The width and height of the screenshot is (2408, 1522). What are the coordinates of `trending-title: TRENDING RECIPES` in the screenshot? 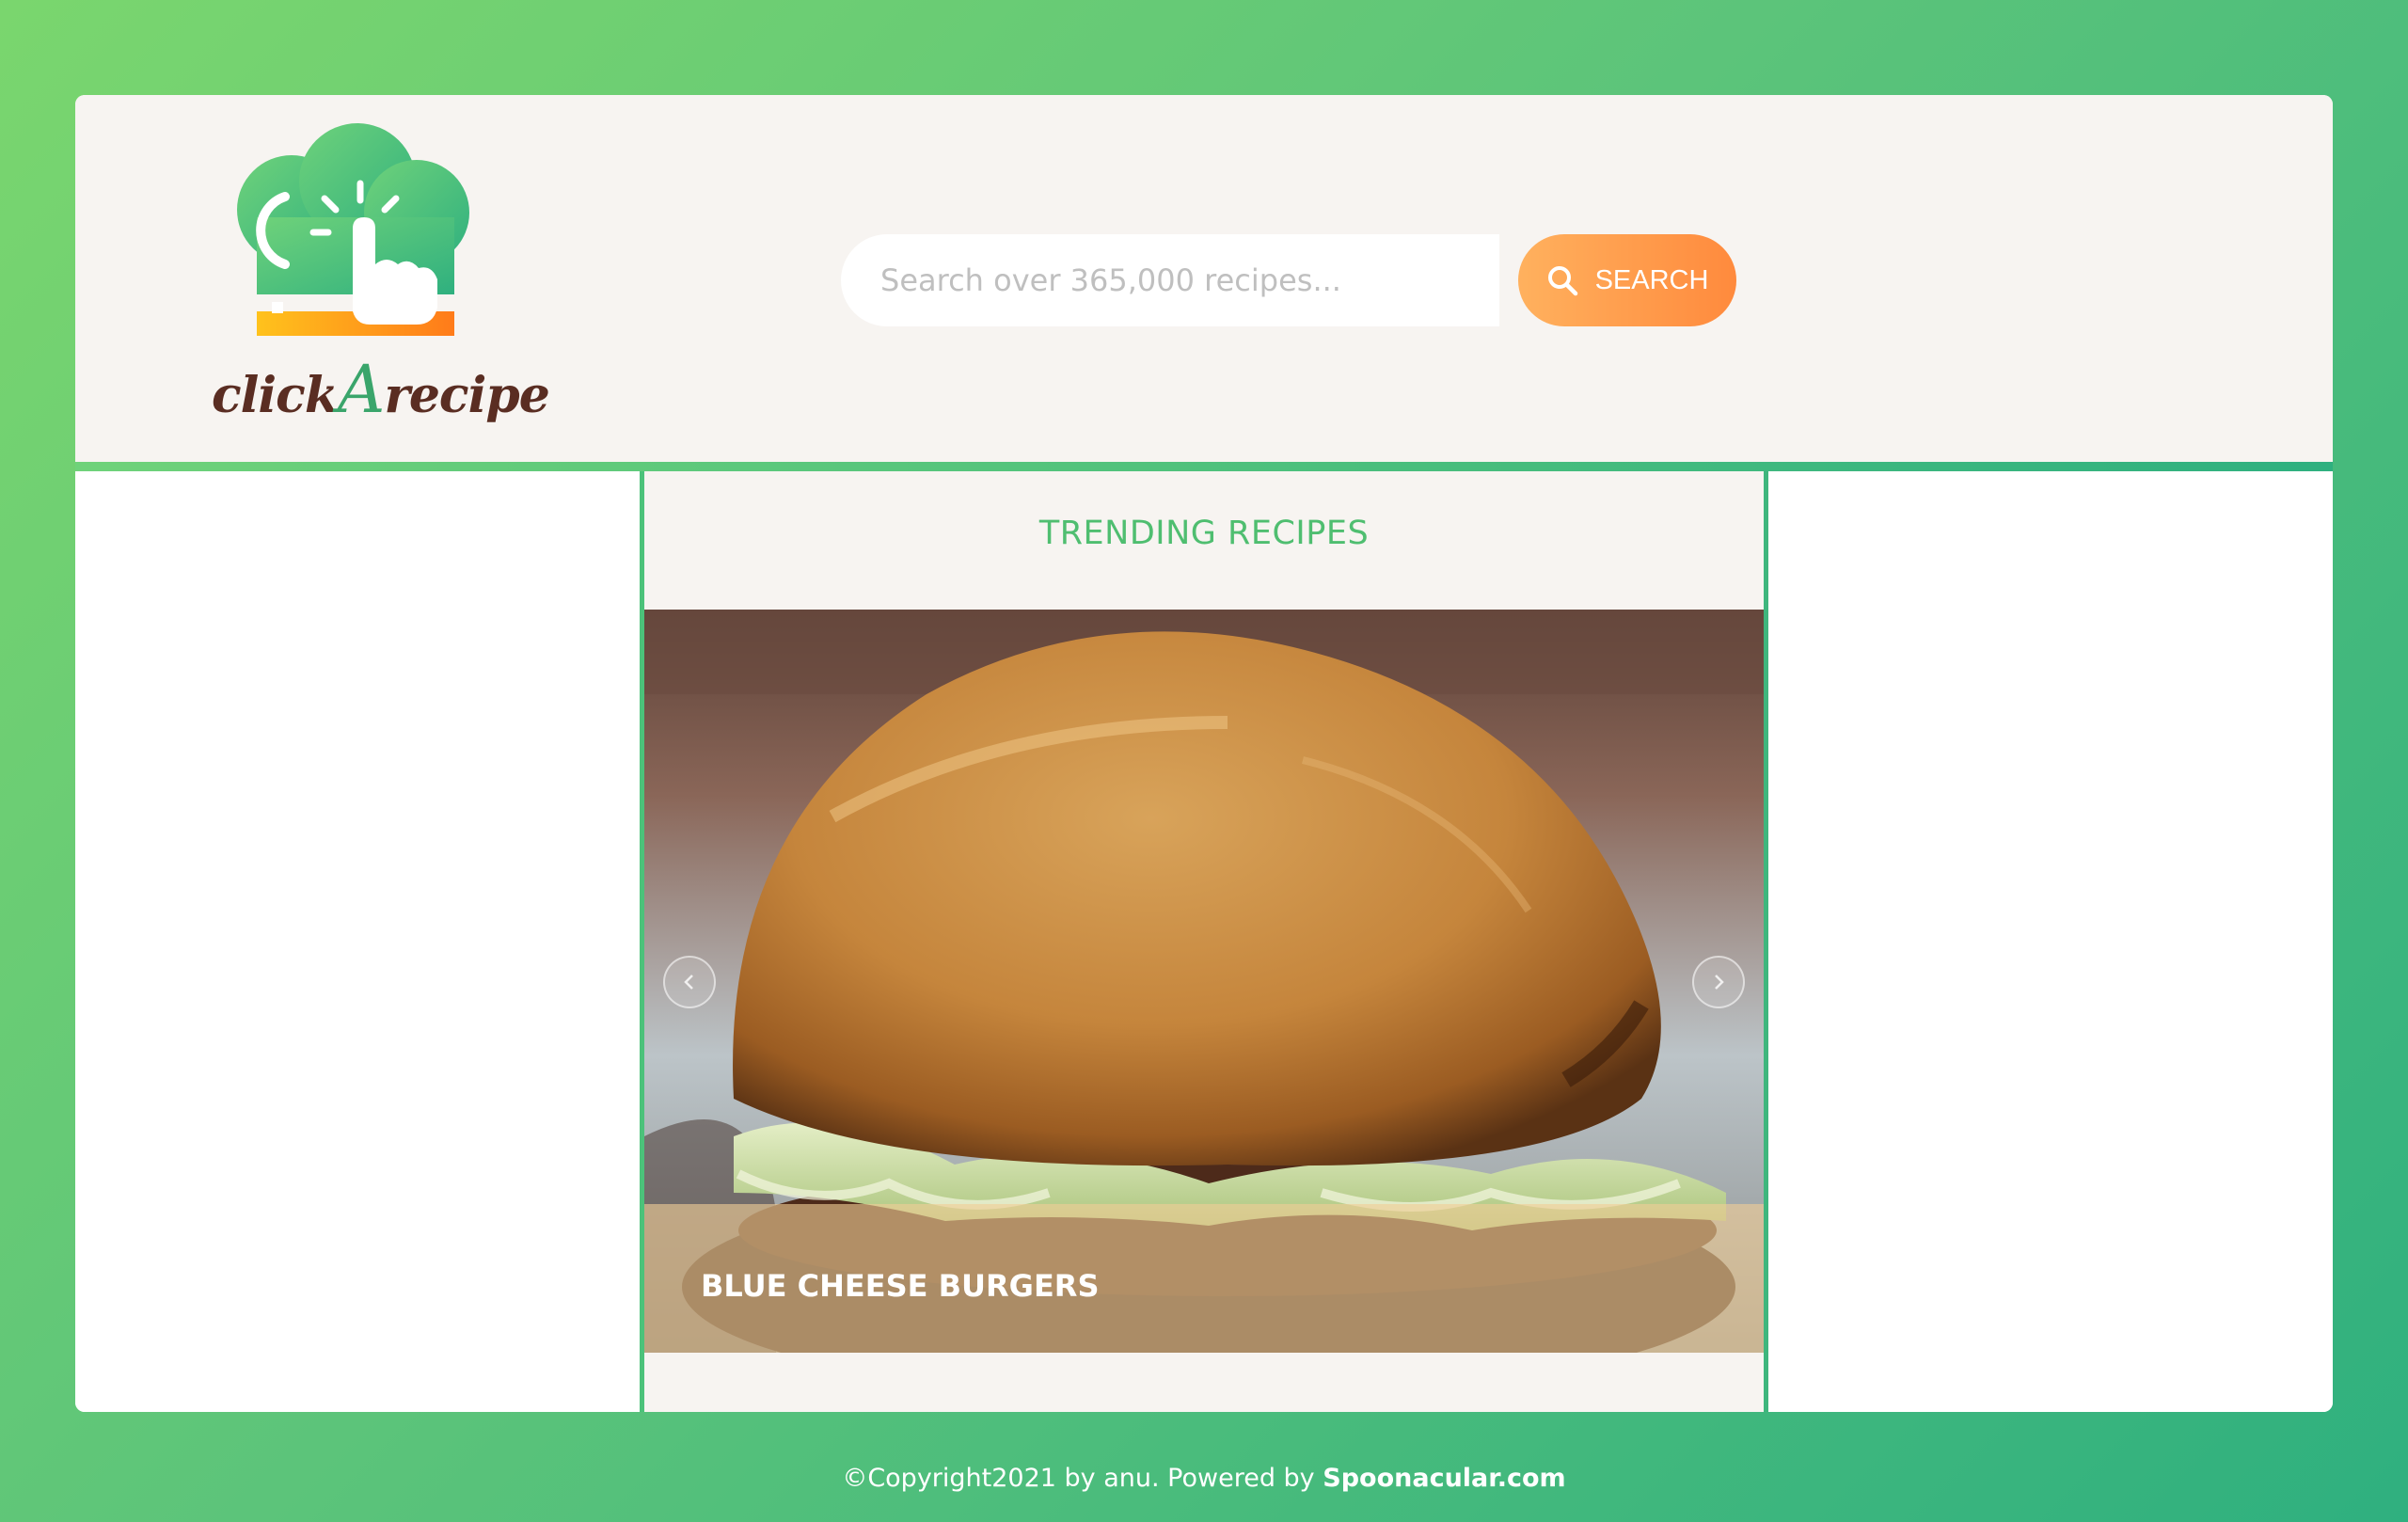 It's located at (1204, 534).